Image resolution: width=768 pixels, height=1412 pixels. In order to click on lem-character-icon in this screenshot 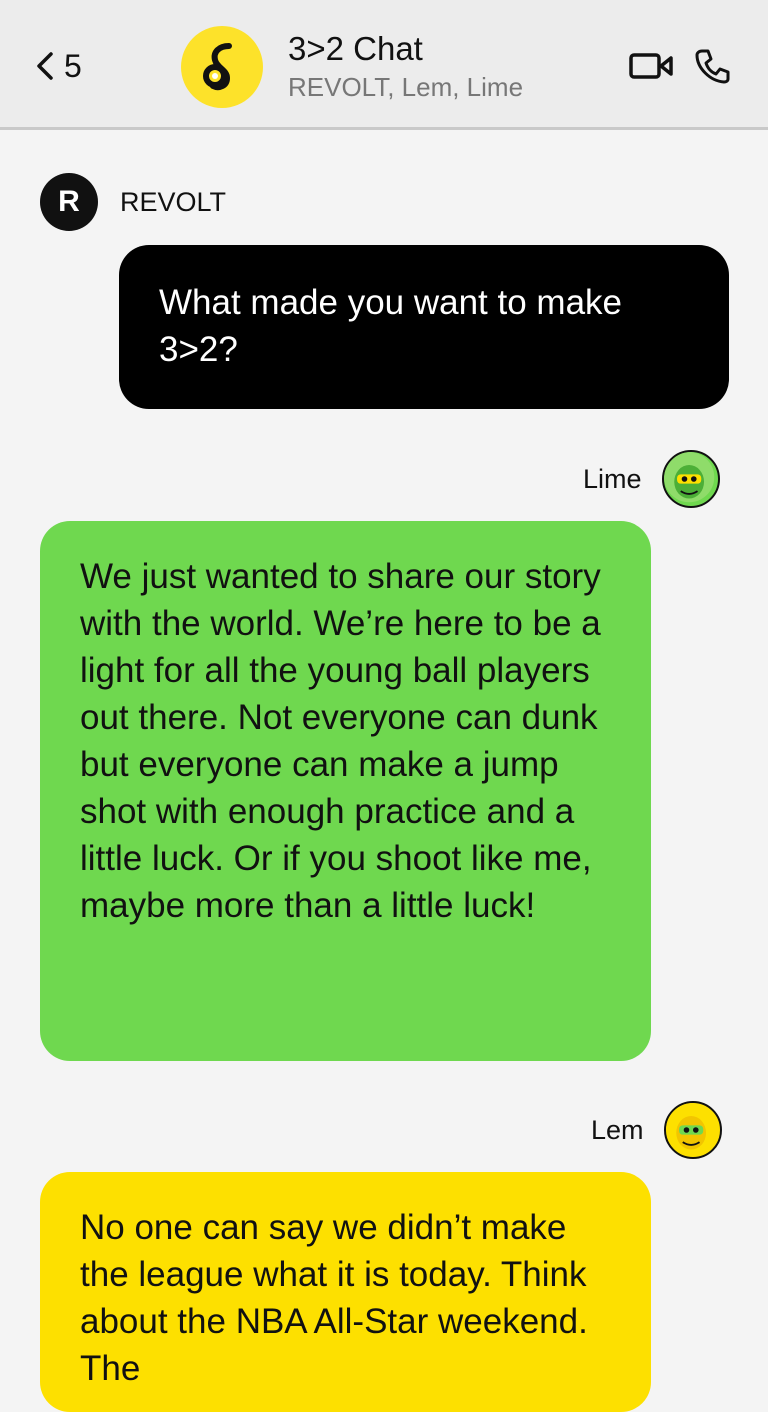, I will do `click(690, 1128)`.